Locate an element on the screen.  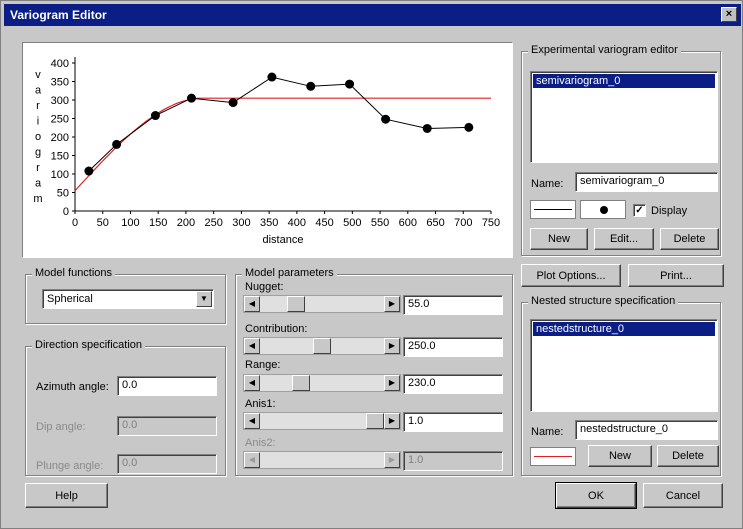
contribution-label: Contribution: is located at coordinates (276, 329).